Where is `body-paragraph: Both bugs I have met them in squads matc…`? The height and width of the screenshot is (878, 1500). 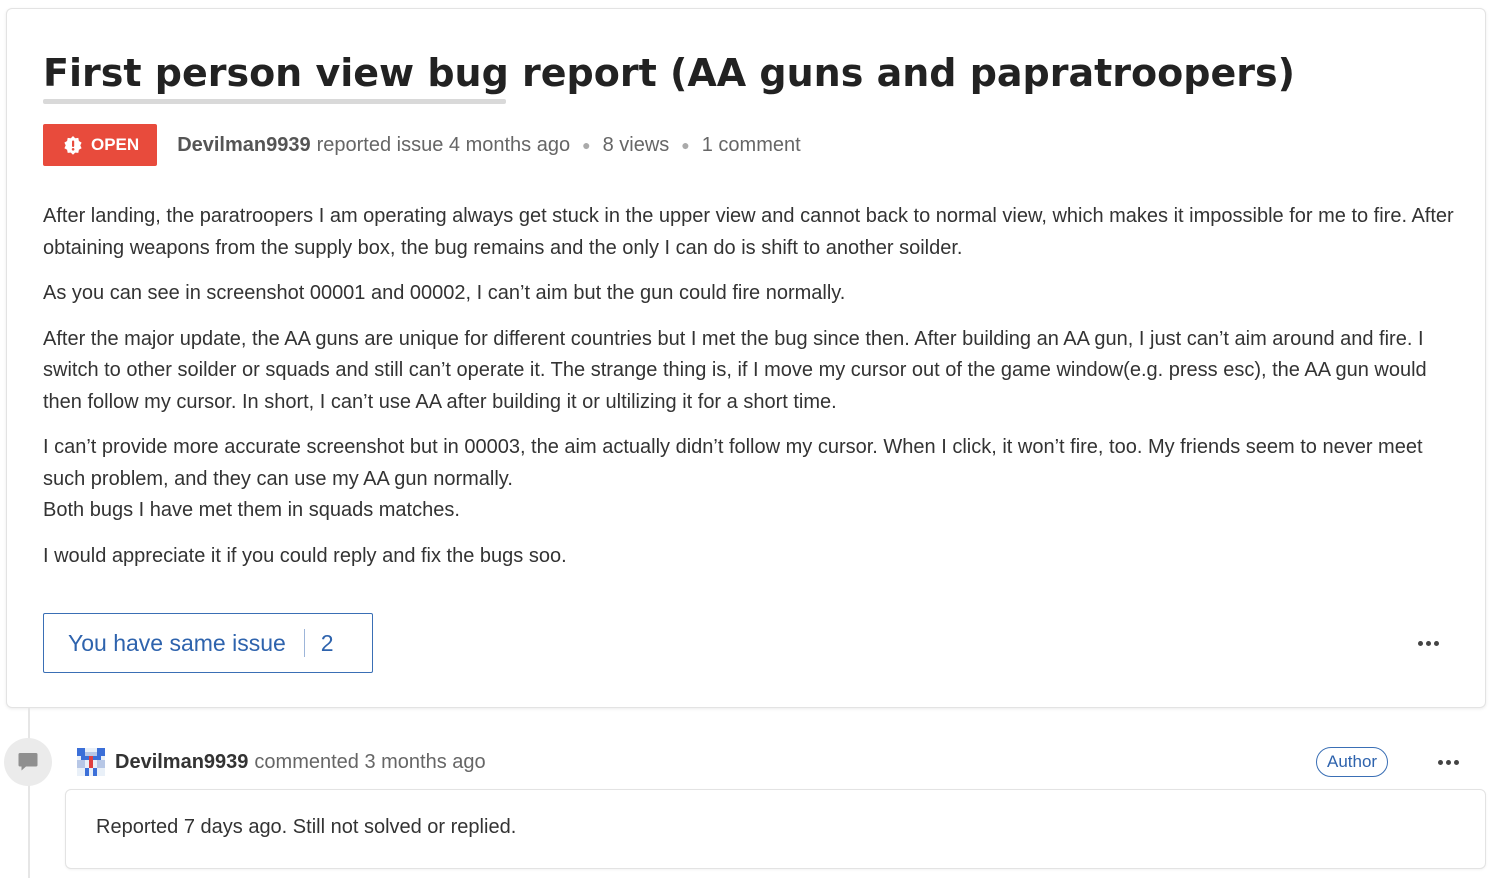
body-paragraph: Both bugs I have met them in squads matc… is located at coordinates (251, 510).